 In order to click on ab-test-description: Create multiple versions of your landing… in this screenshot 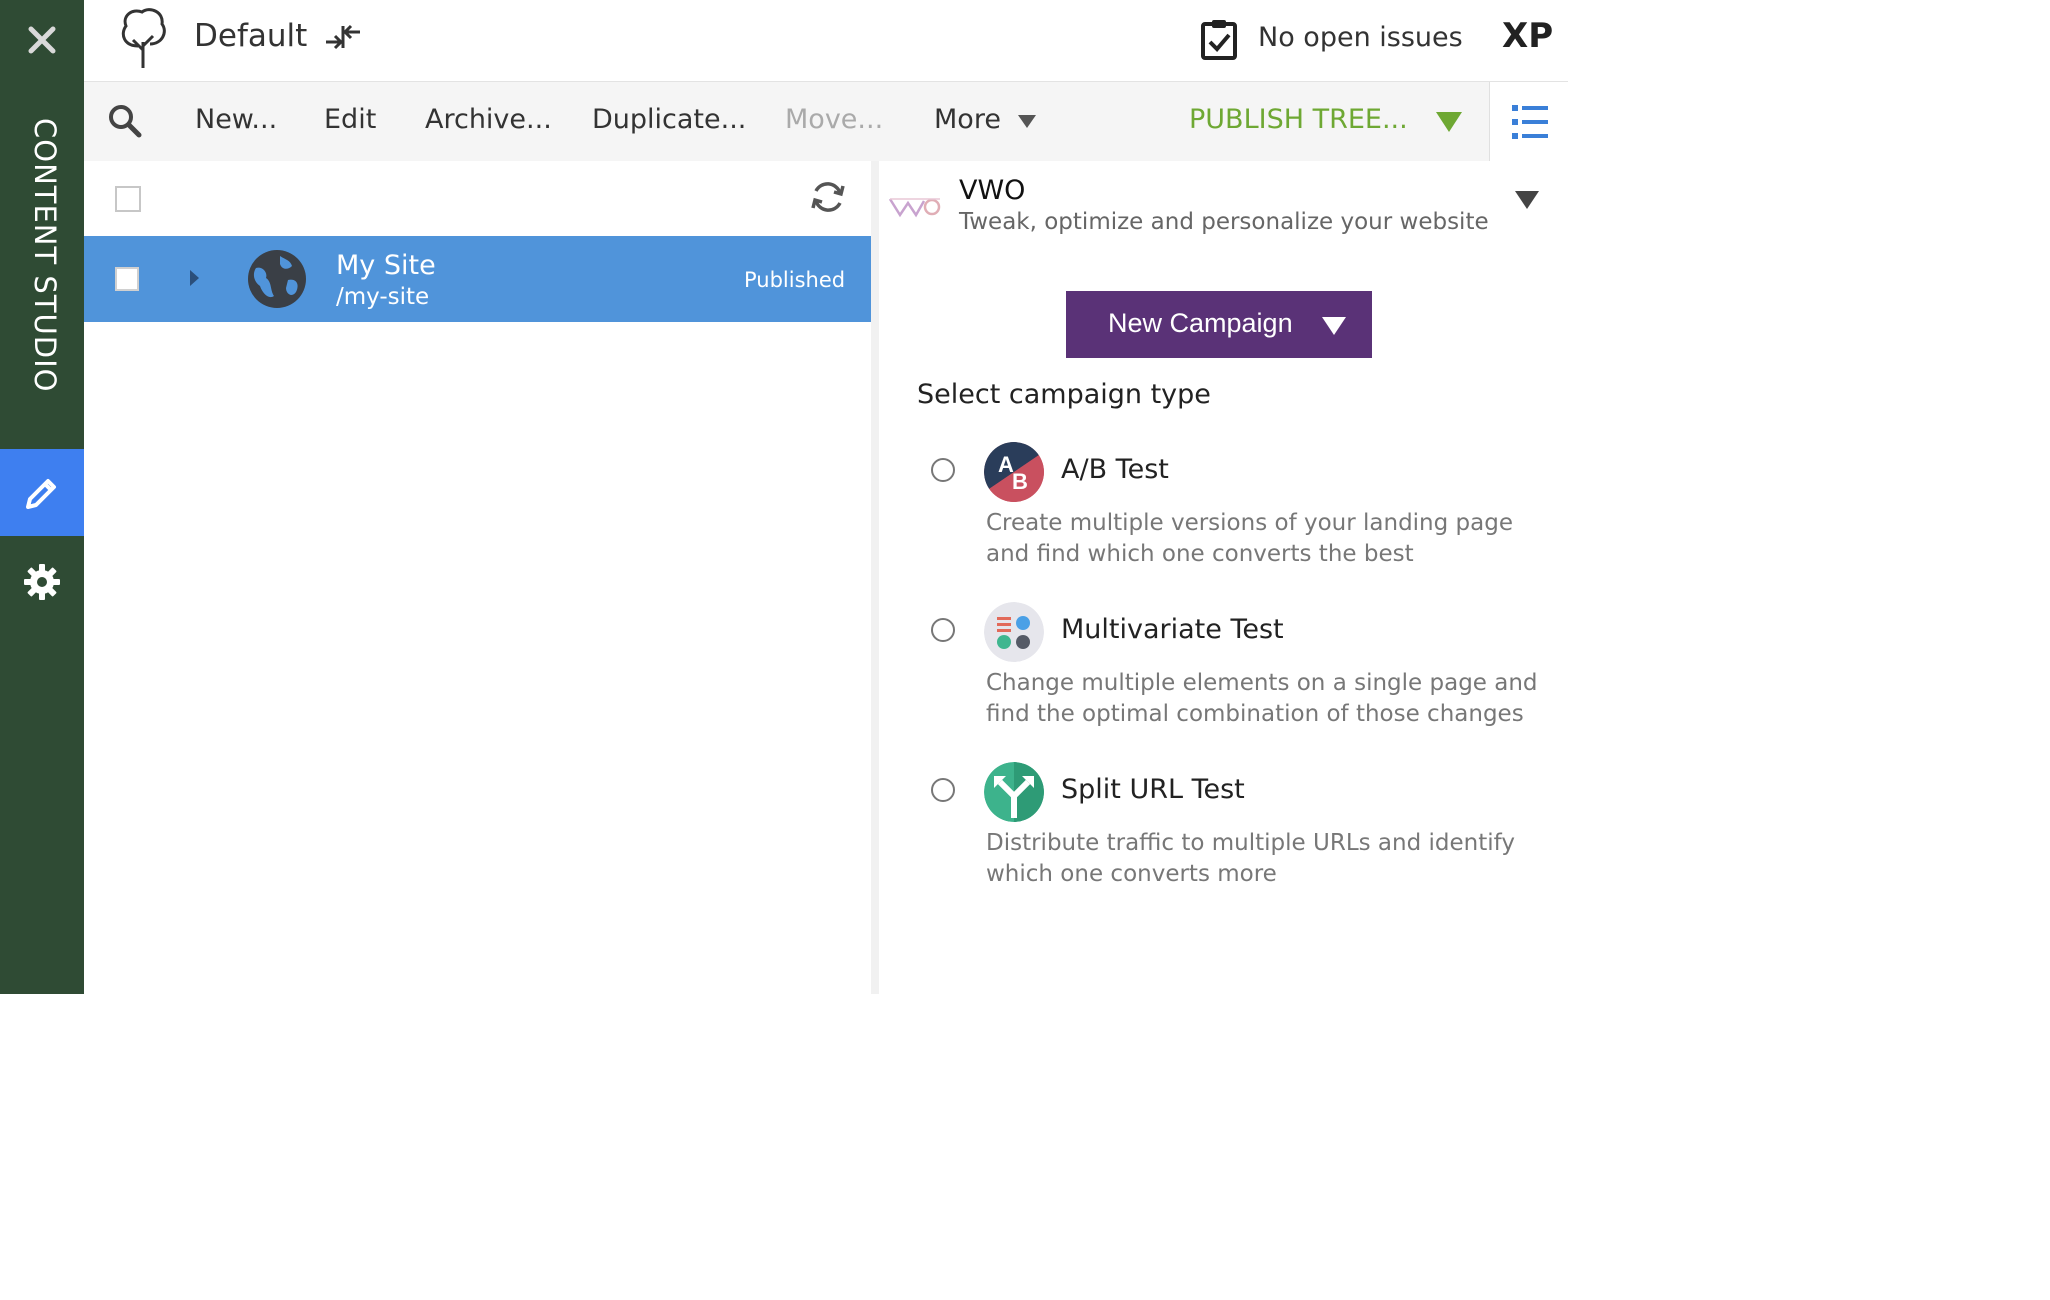, I will do `click(1249, 538)`.